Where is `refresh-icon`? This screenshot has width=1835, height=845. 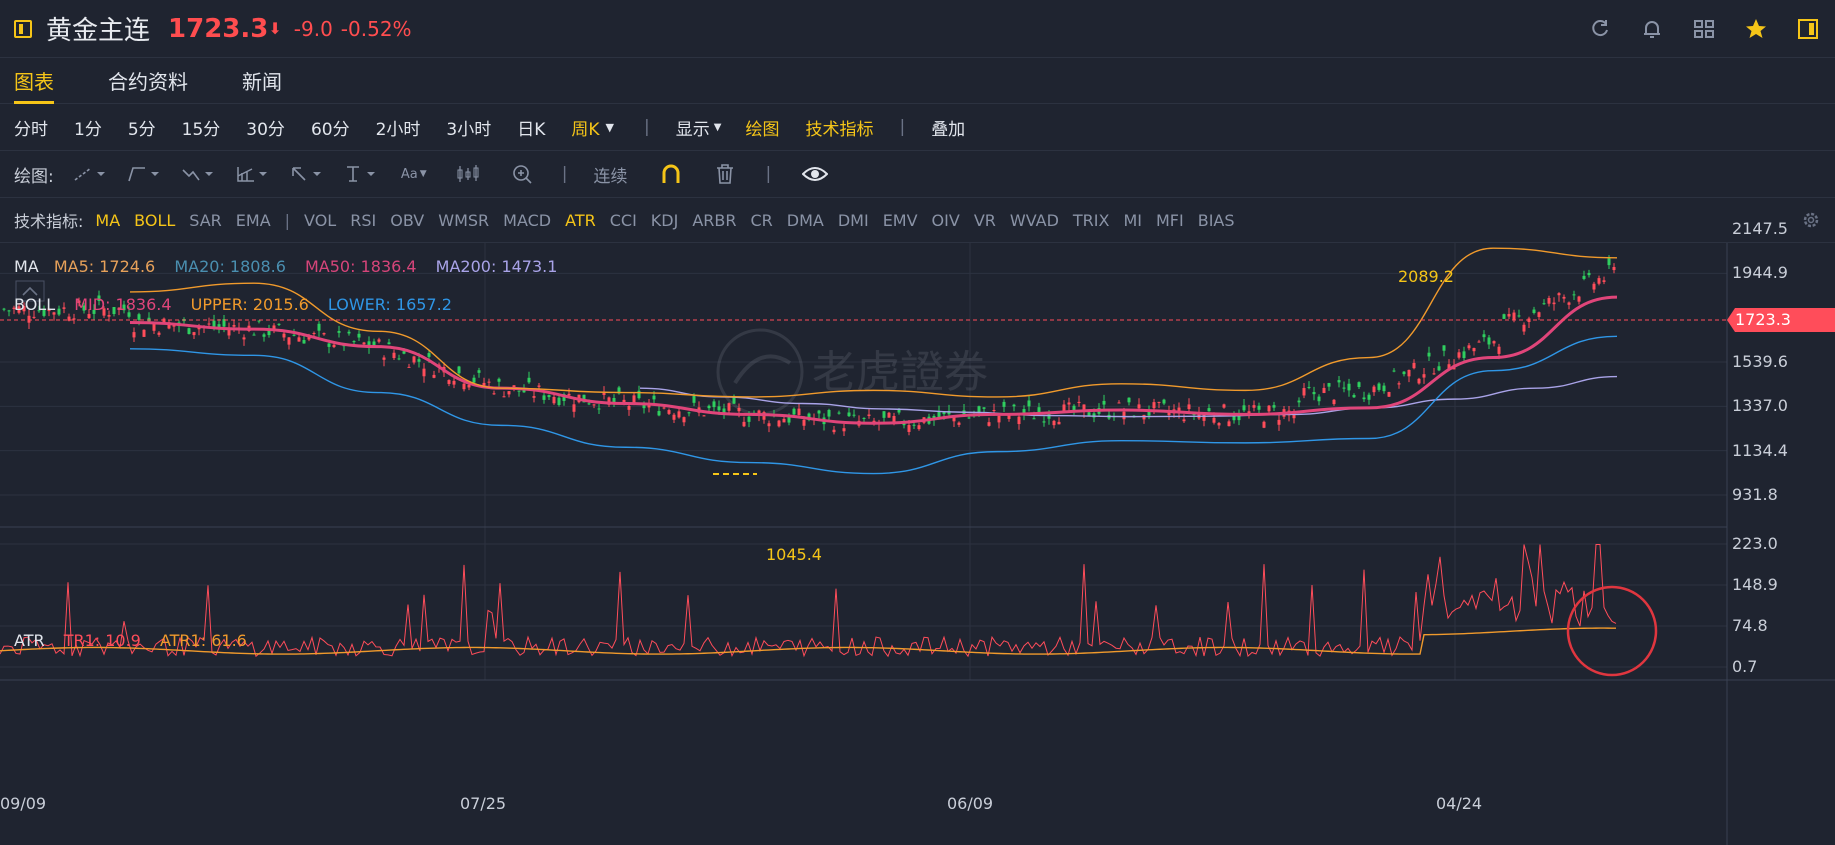 refresh-icon is located at coordinates (1600, 29).